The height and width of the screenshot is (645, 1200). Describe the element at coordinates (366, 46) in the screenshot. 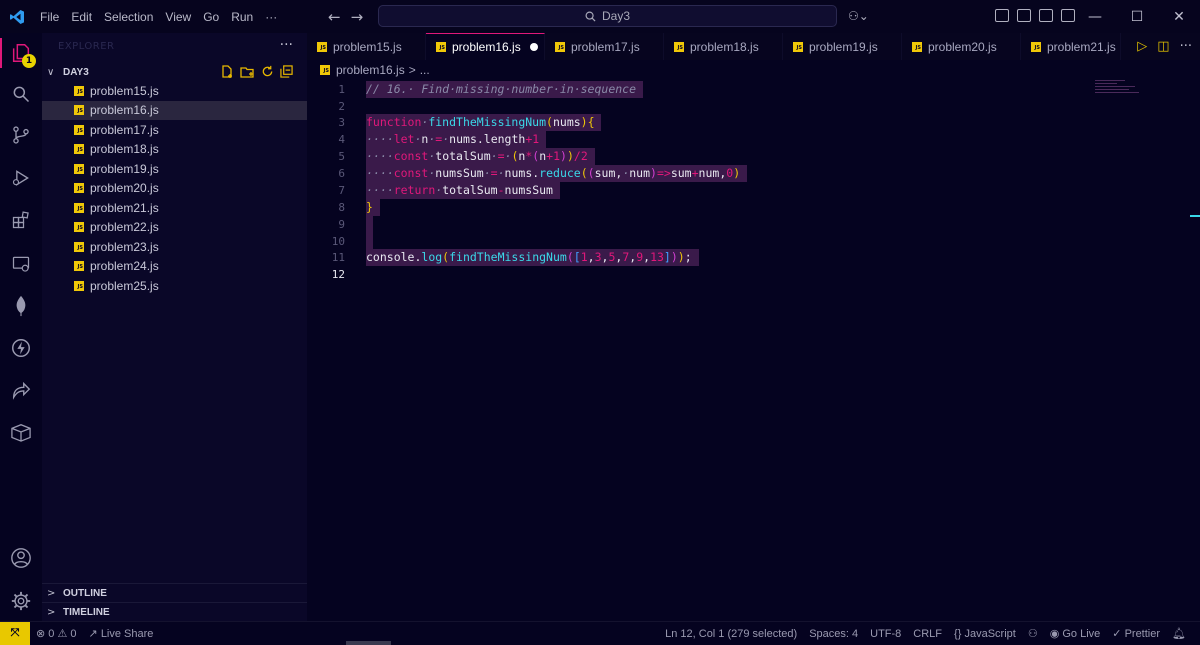

I see `tab-problem15: JS problem15.js` at that location.